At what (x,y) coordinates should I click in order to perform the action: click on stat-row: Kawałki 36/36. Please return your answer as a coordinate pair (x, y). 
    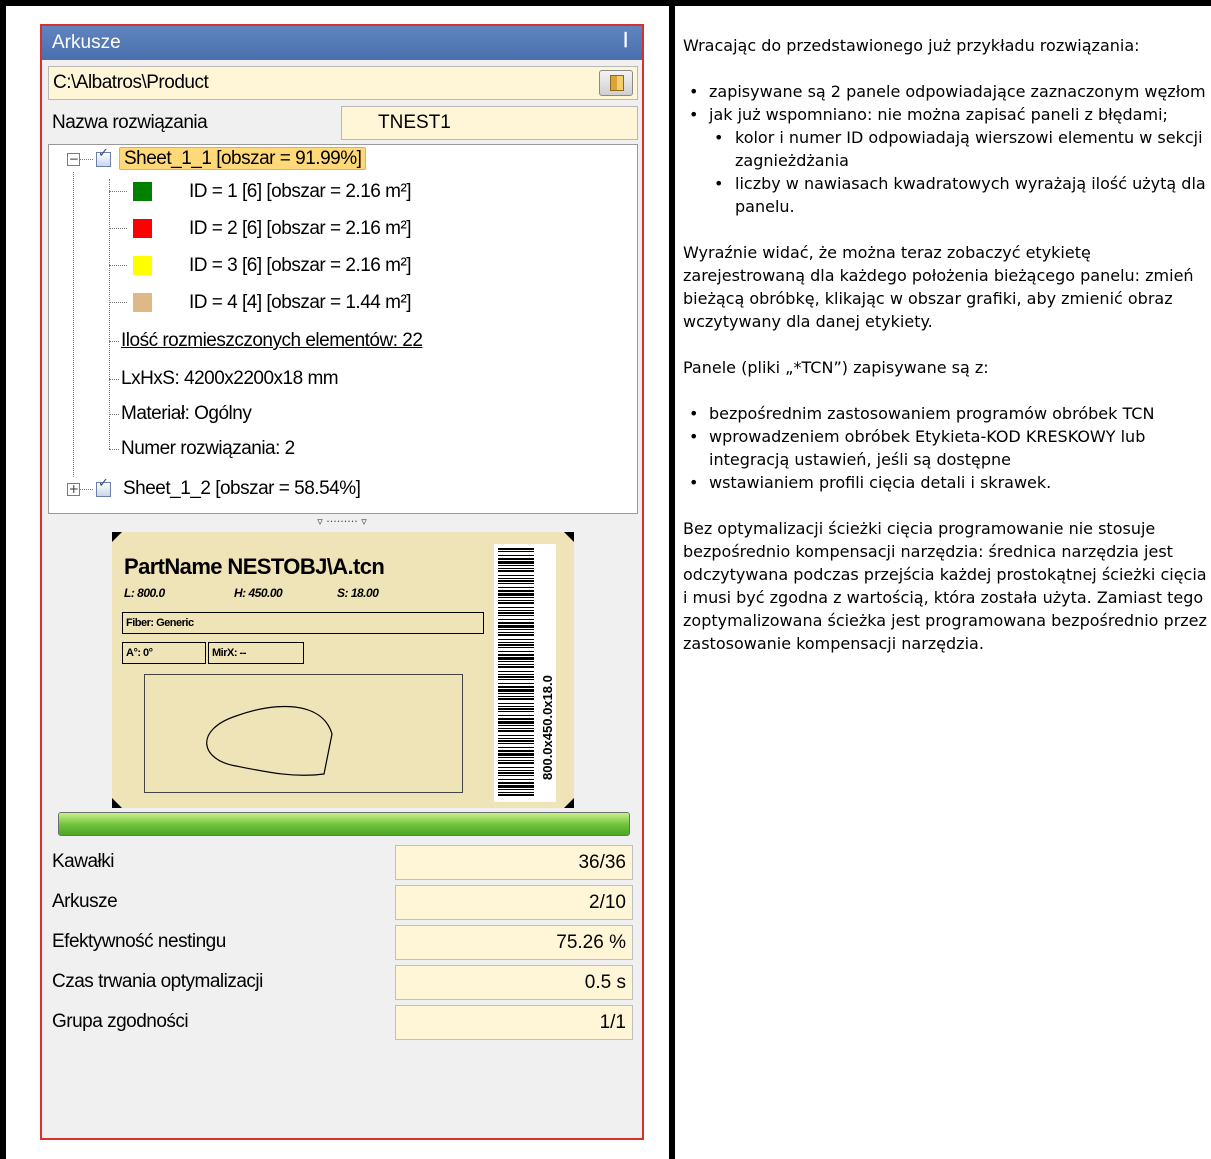
    Looking at the image, I should click on (343, 862).